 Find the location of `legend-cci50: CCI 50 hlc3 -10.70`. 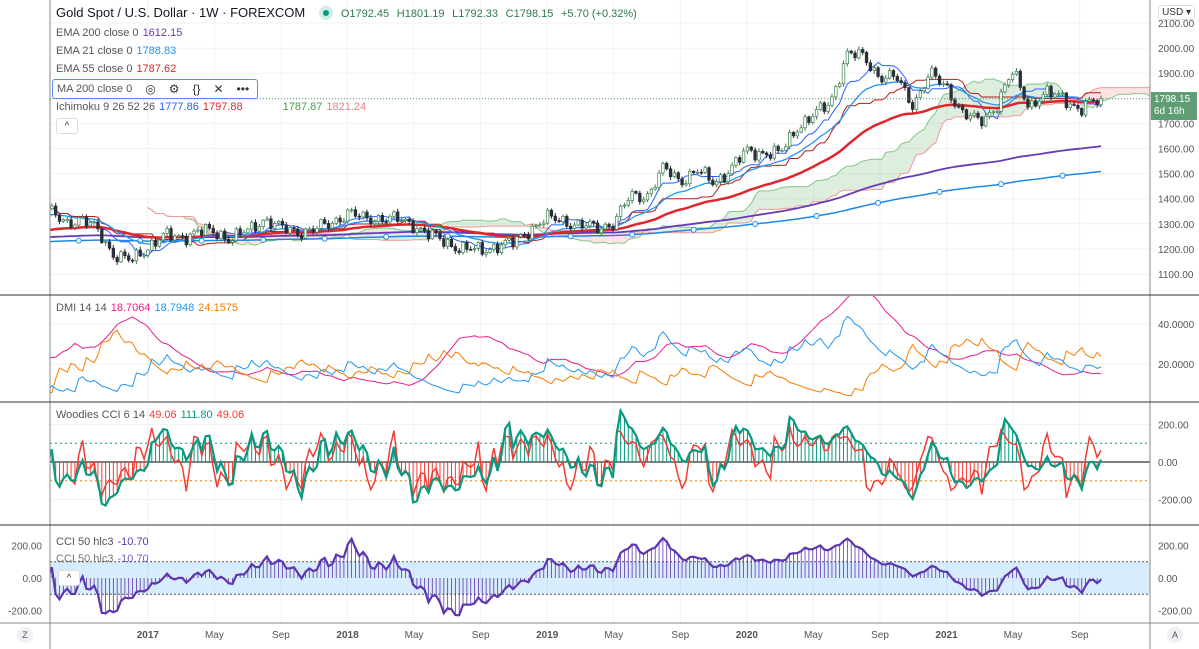

legend-cci50: CCI 50 hlc3 -10.70 is located at coordinates (104, 542).